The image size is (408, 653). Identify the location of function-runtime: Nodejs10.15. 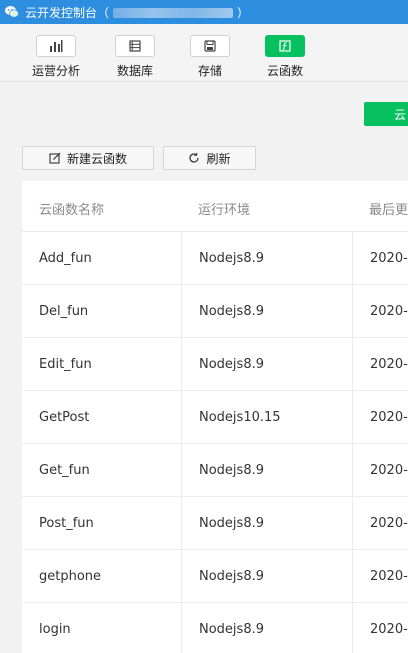
(240, 417).